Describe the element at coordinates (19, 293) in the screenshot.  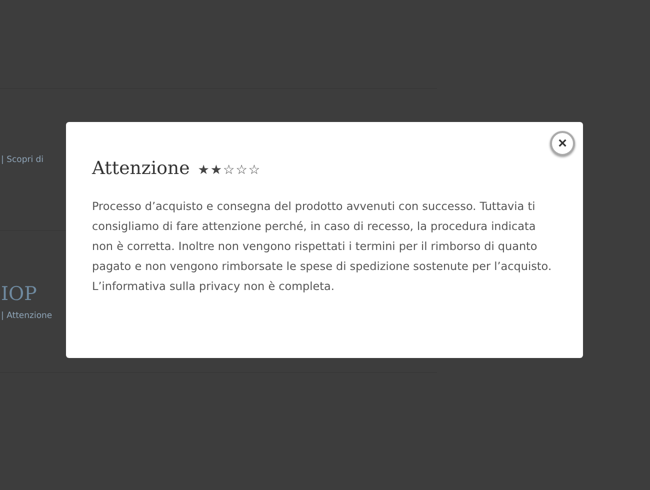
I see `product-title: IOP` at that location.